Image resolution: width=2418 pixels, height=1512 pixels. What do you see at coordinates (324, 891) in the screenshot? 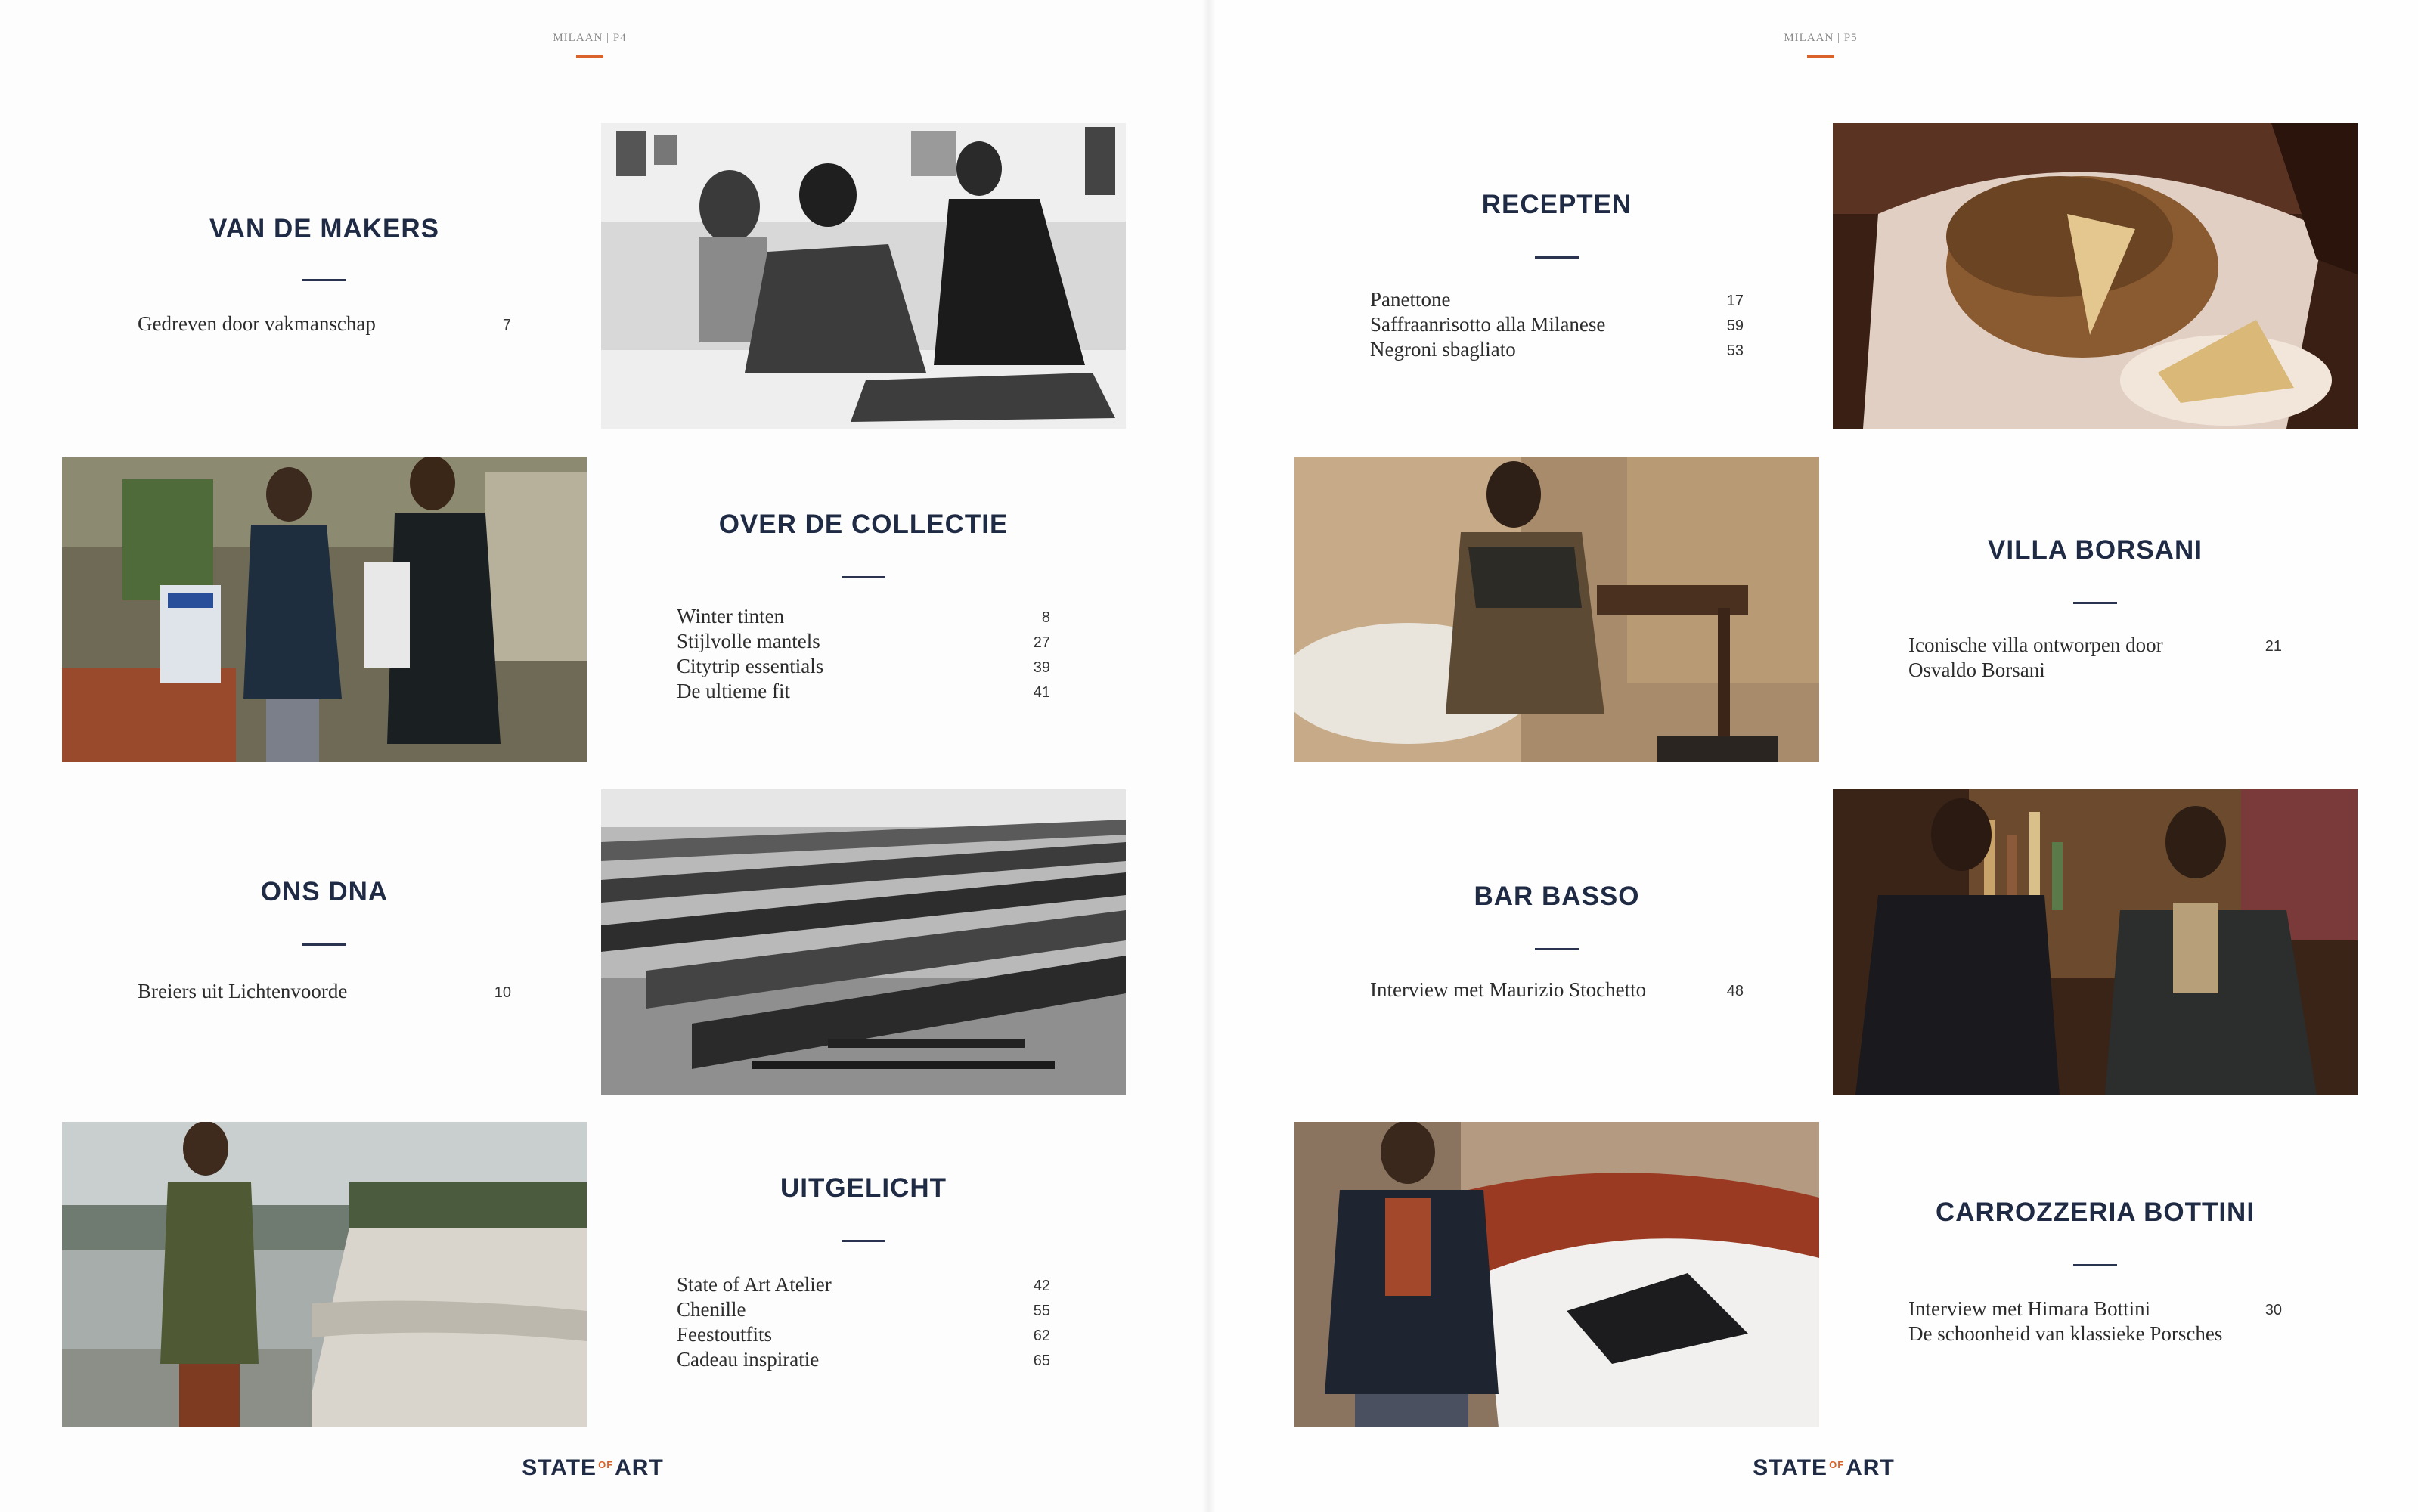
I see `section-title: ONS DNA` at bounding box center [324, 891].